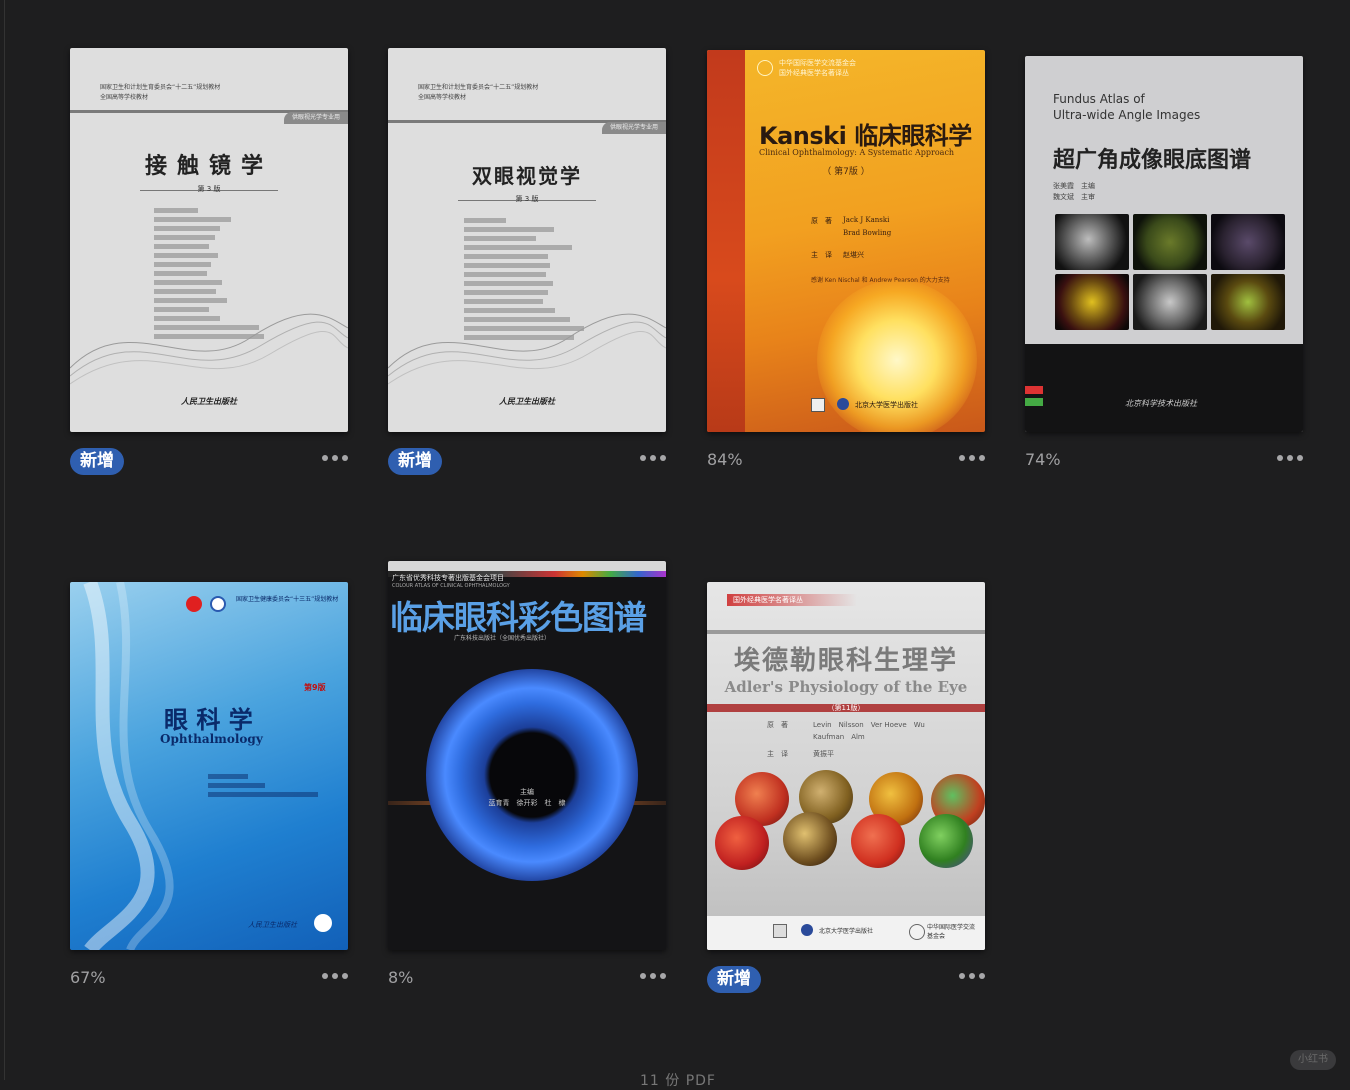  Describe the element at coordinates (315, 687) in the screenshot. I see `cover-edition: 第9版` at that location.